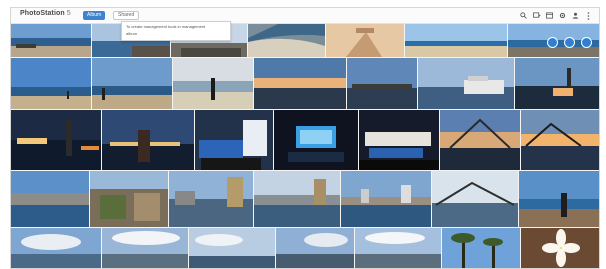 Image resolution: width=606 pixels, height=269 pixels. Describe the element at coordinates (131, 33) in the screenshot. I see `tooltip-line-2: album` at that location.